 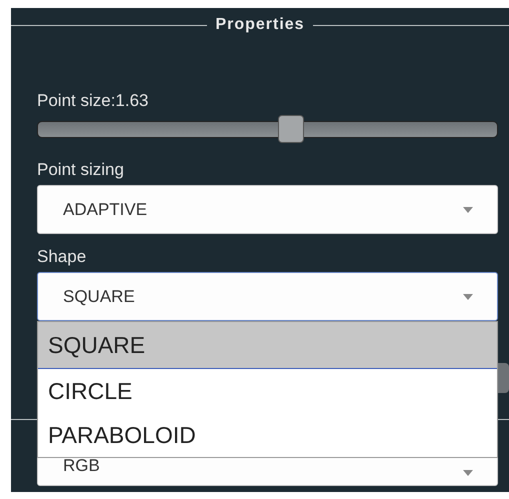 I want to click on point-sizing-label: Point sizing, so click(x=81, y=170).